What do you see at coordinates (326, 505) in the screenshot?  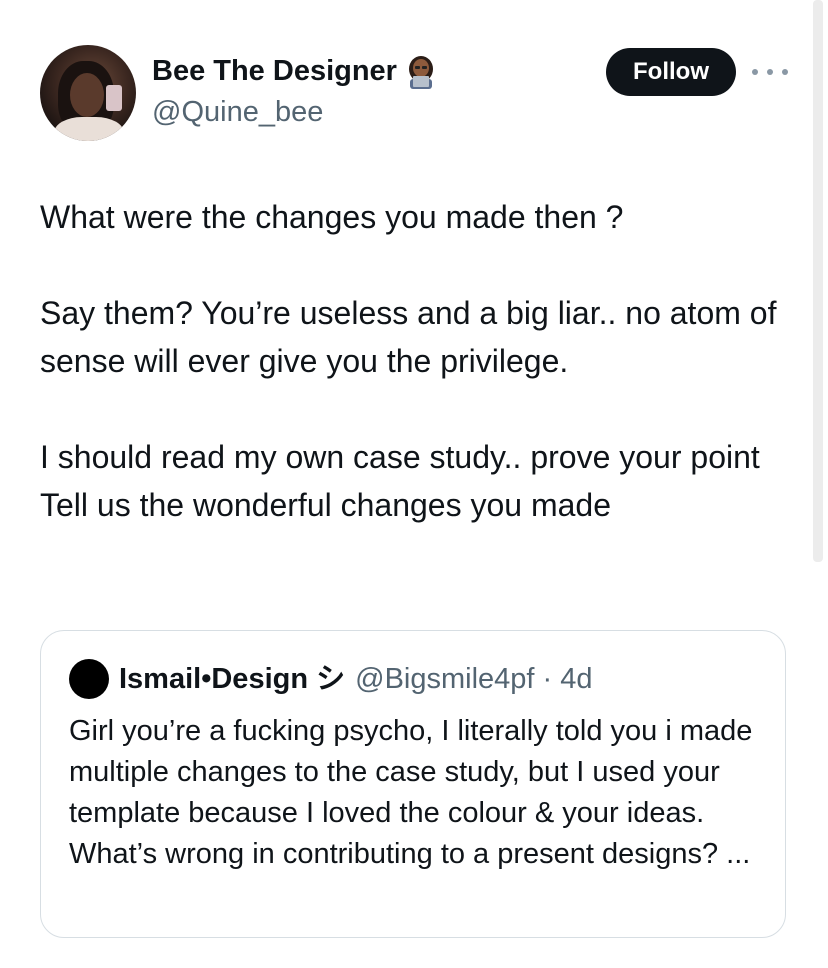 I see `tweet-line: Tell us the wonderful changes you made` at bounding box center [326, 505].